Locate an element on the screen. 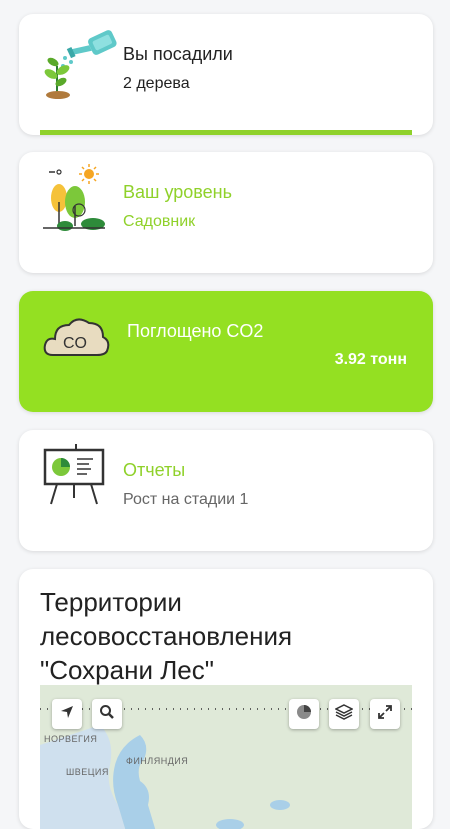 The image size is (450, 829). trees-planted-progress is located at coordinates (226, 132).